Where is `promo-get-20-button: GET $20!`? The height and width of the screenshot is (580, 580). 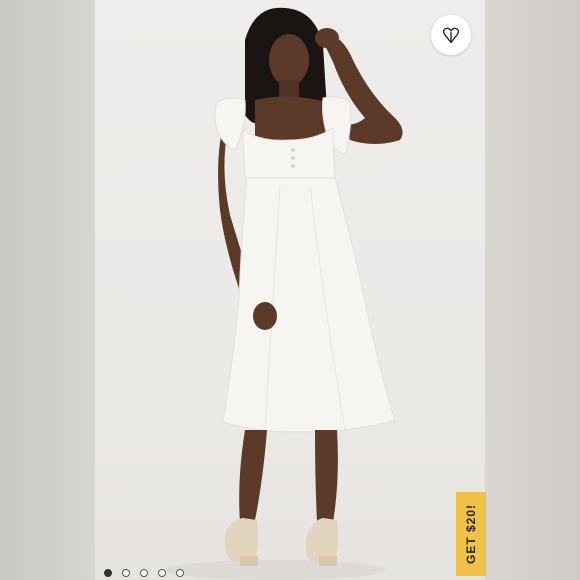 promo-get-20-button: GET $20! is located at coordinates (471, 534).